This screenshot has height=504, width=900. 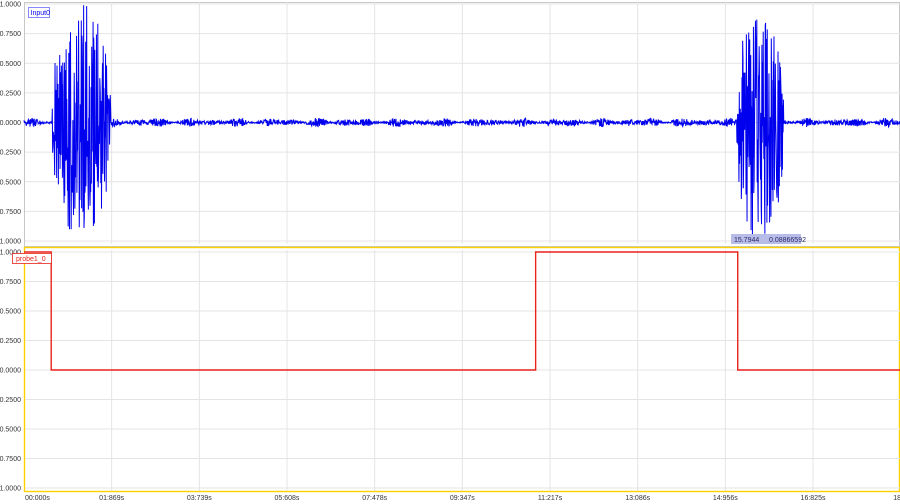 I want to click on x-tick-label: 11:217s, so click(x=550, y=498).